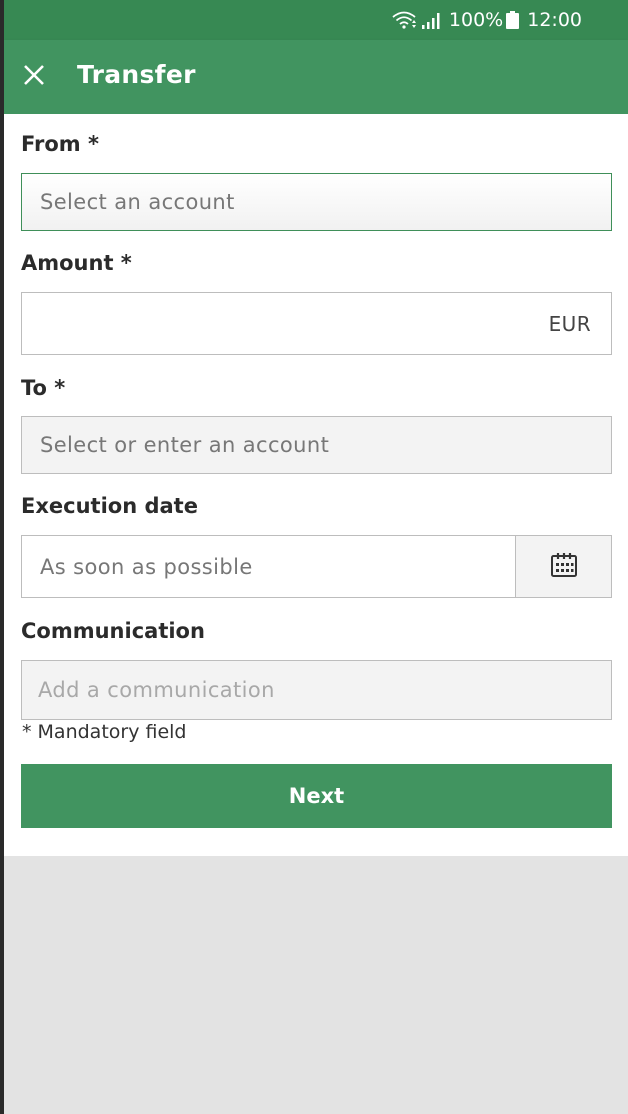 Image resolution: width=628 pixels, height=1114 pixels. Describe the element at coordinates (569, 323) in the screenshot. I see `currency-label: EUR` at that location.